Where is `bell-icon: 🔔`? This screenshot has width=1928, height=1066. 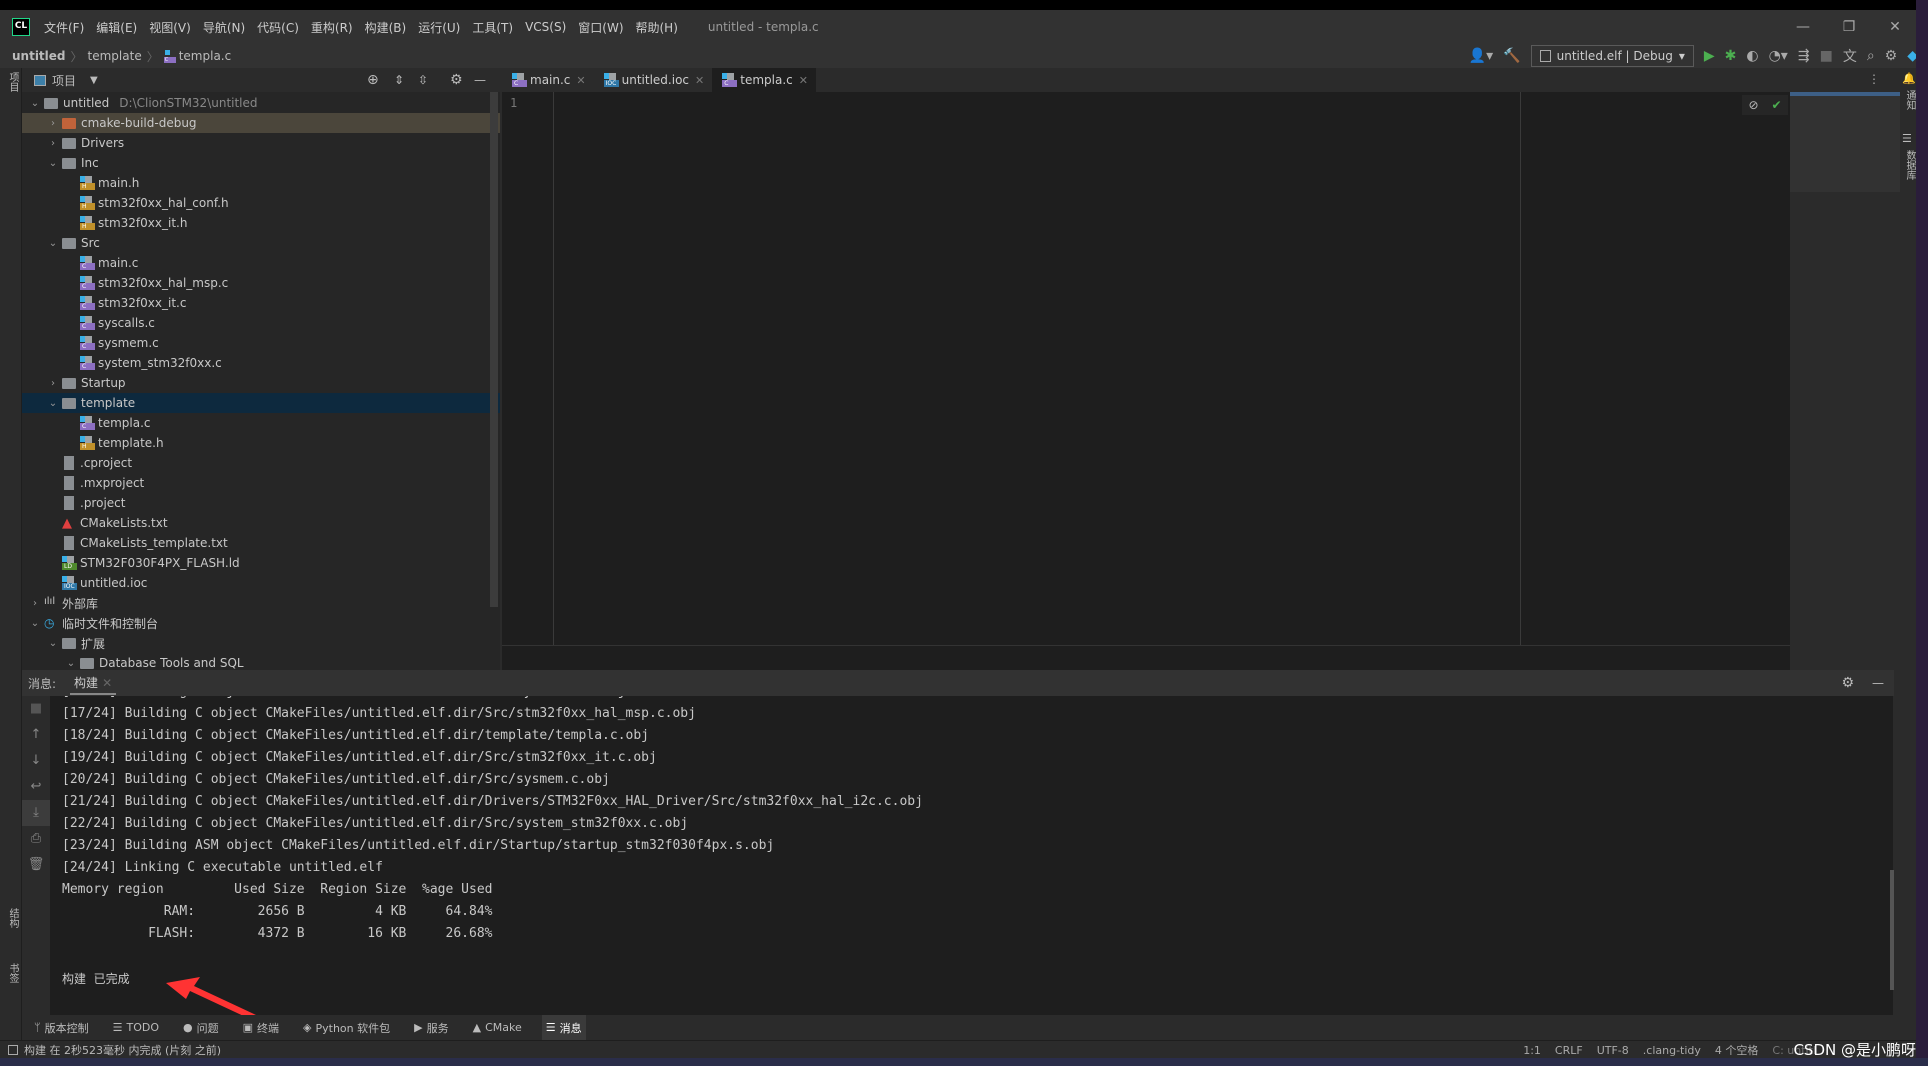
bell-icon: 🔔 is located at coordinates (1909, 78).